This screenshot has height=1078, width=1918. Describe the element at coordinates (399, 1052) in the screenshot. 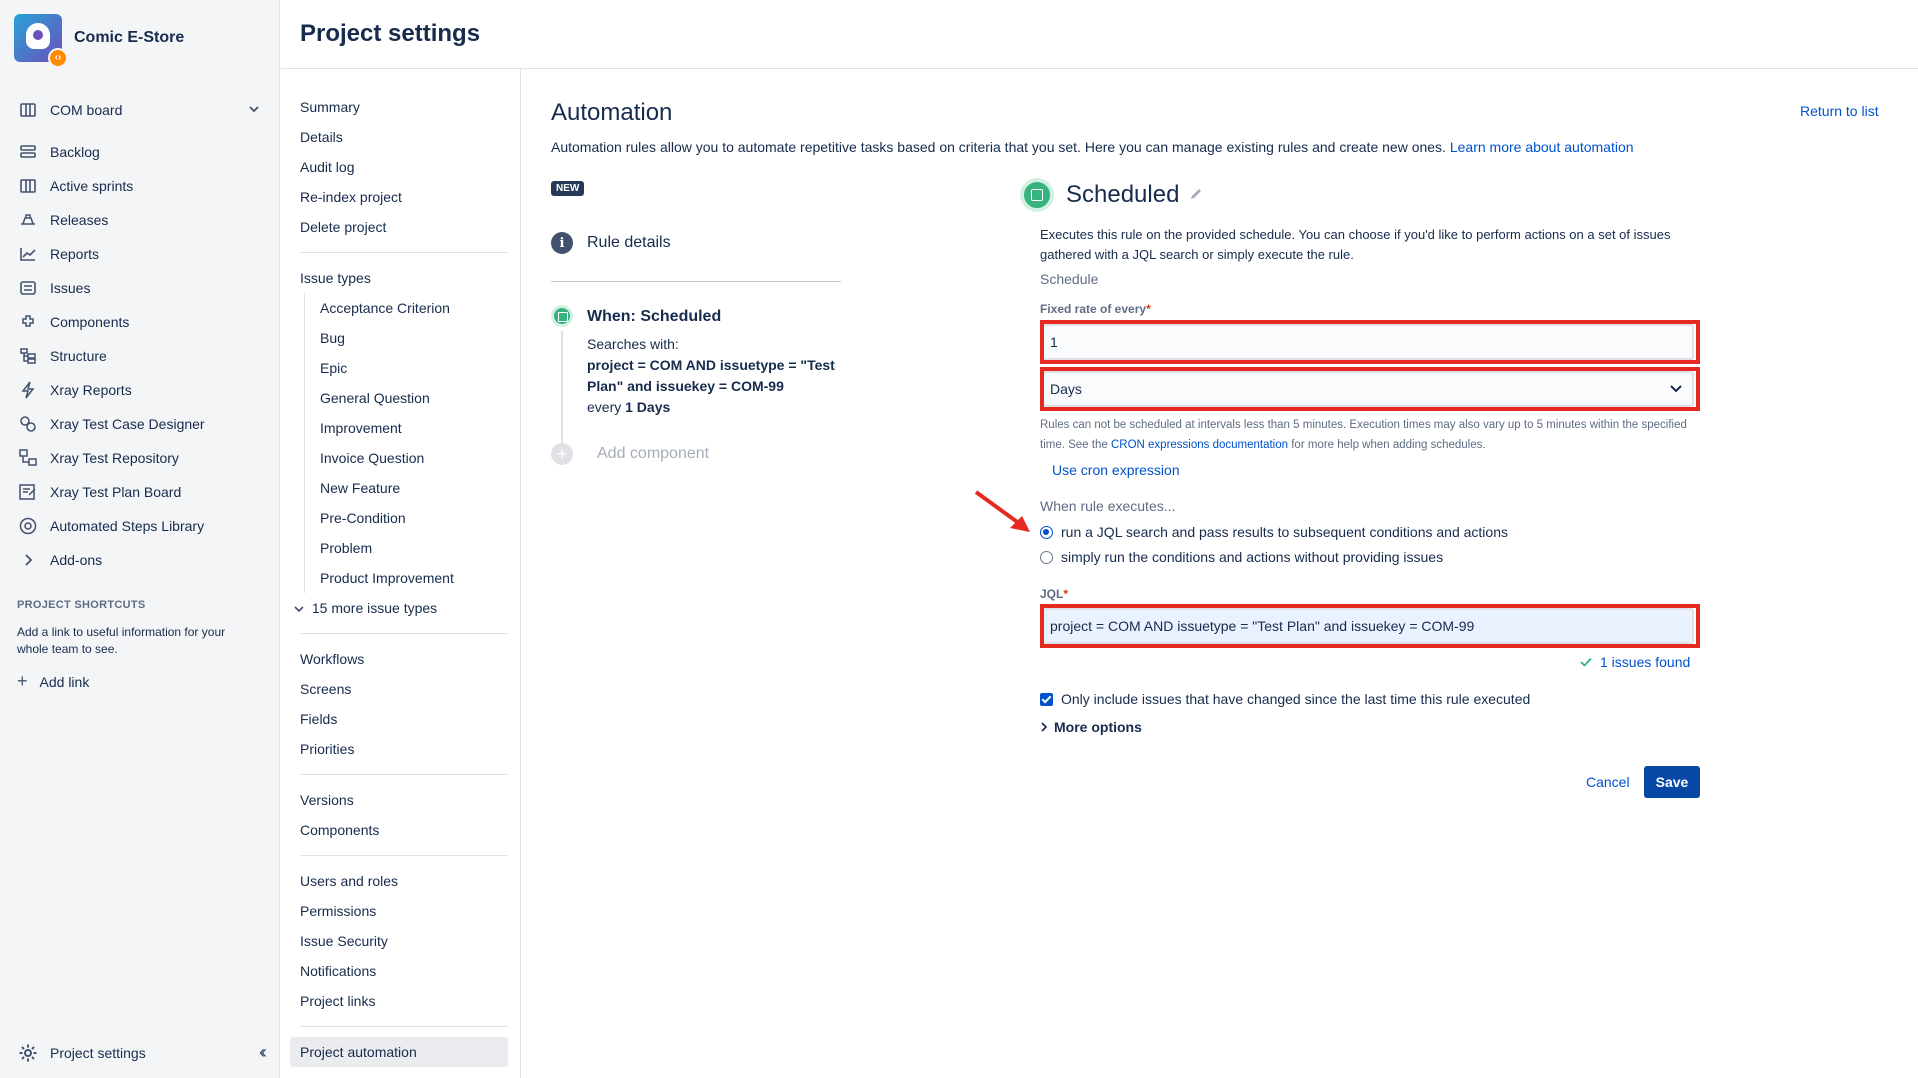

I see `subnav-item-project-automation: Project automation` at that location.